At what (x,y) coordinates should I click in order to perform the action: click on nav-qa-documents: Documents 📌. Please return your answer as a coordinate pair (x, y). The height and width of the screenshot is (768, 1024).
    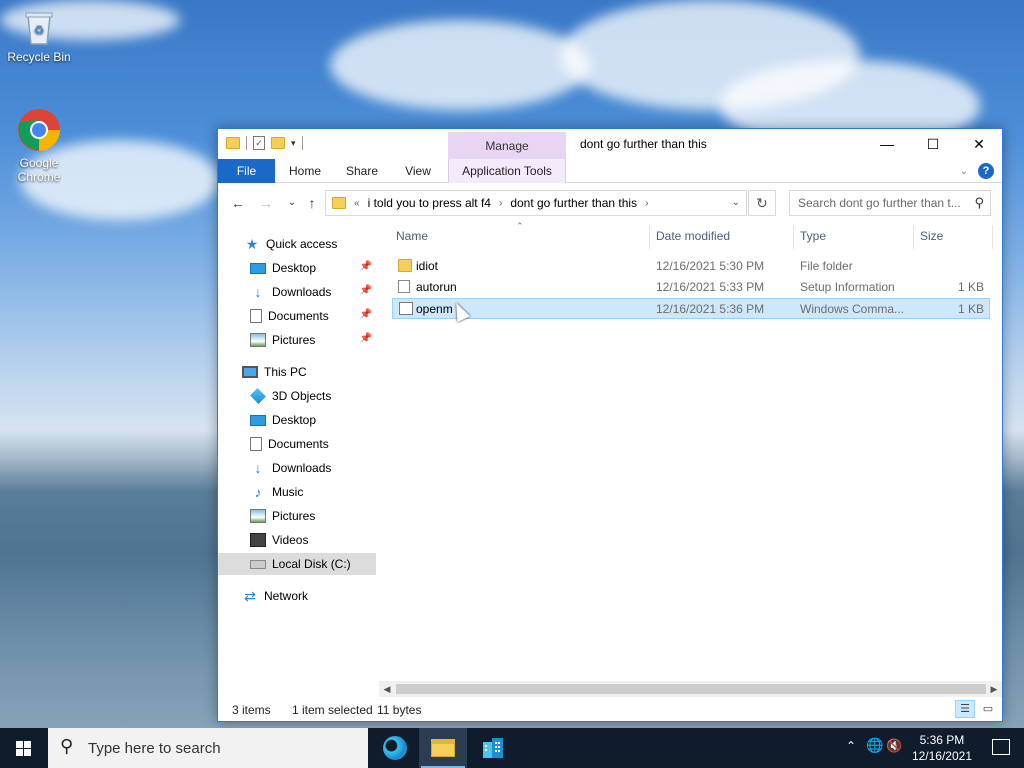
    Looking at the image, I should click on (297, 316).